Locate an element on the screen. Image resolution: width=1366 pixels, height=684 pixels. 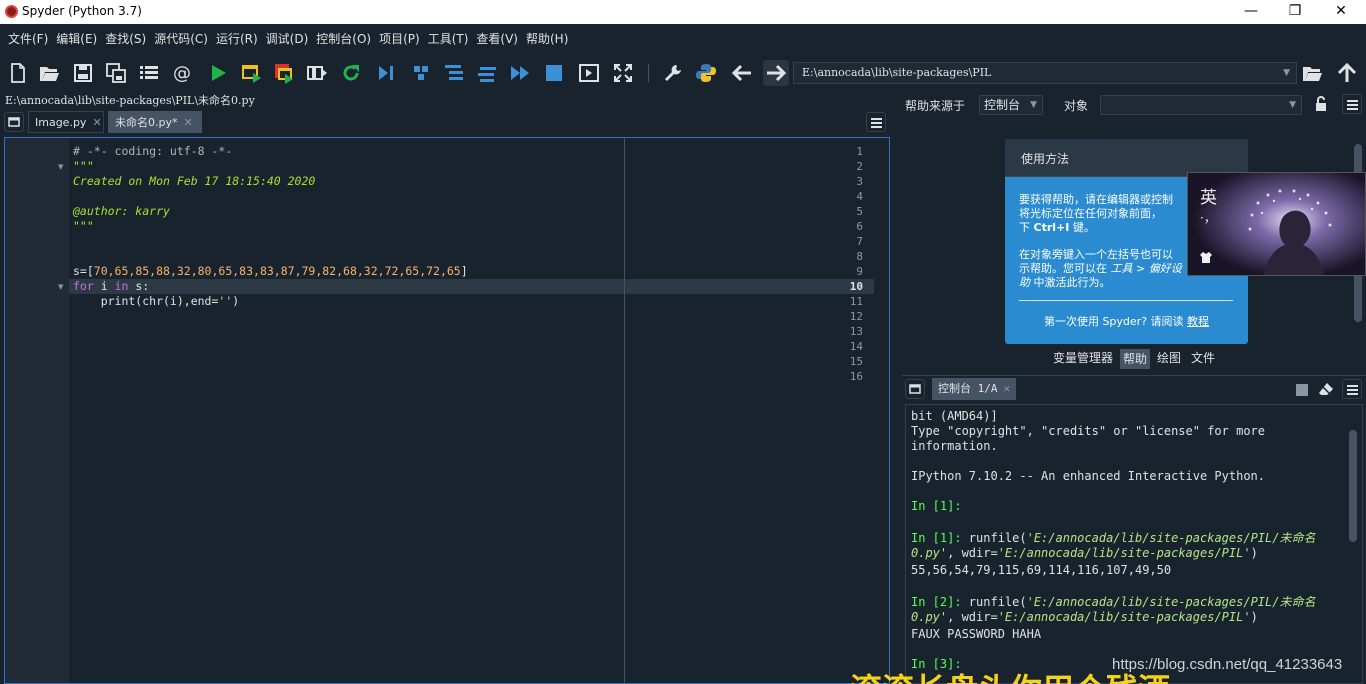
shirt-icon is located at coordinates (1206, 257).